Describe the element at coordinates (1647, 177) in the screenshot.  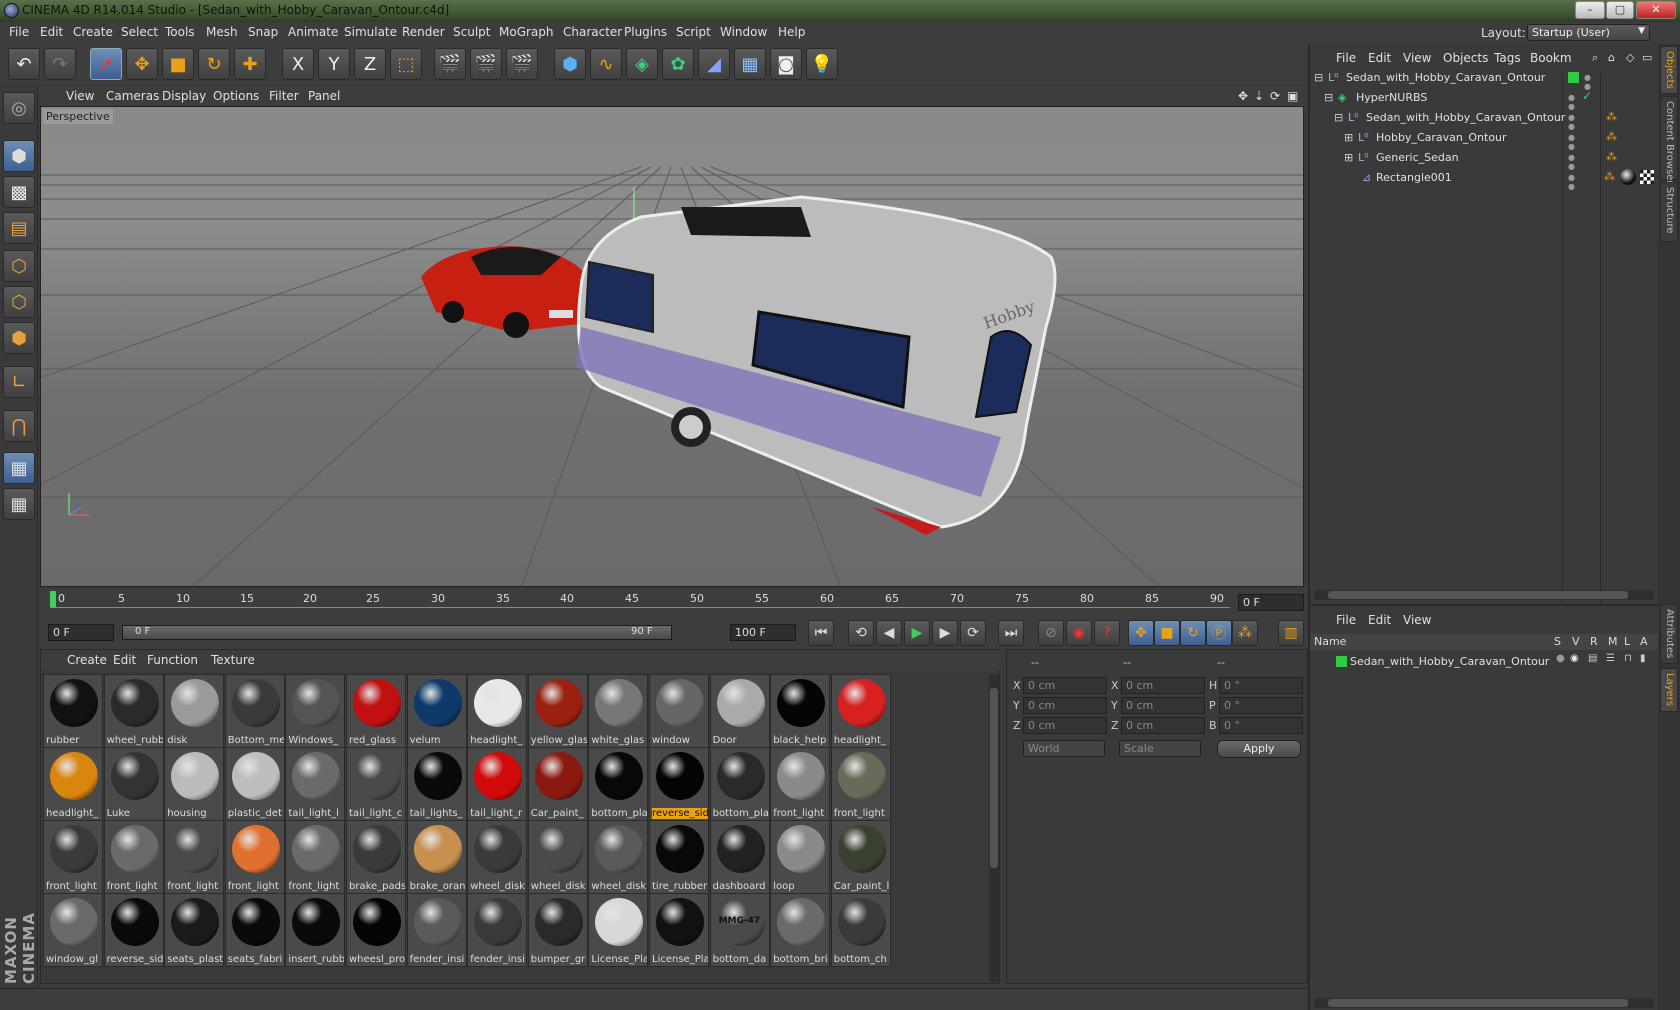
I see `texture-tag-icon` at that location.